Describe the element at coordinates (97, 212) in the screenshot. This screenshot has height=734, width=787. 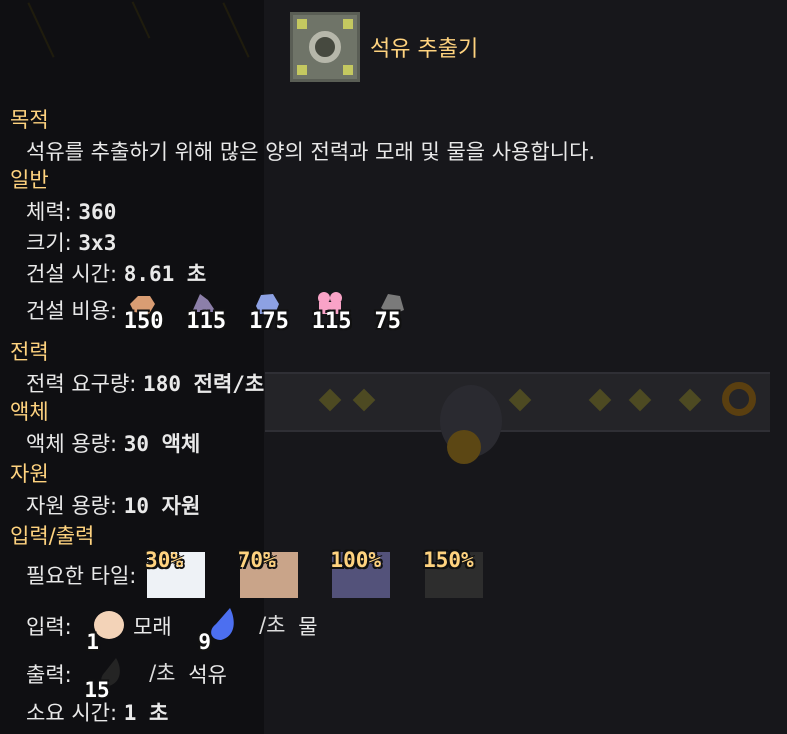
I see `health-value: 360` at that location.